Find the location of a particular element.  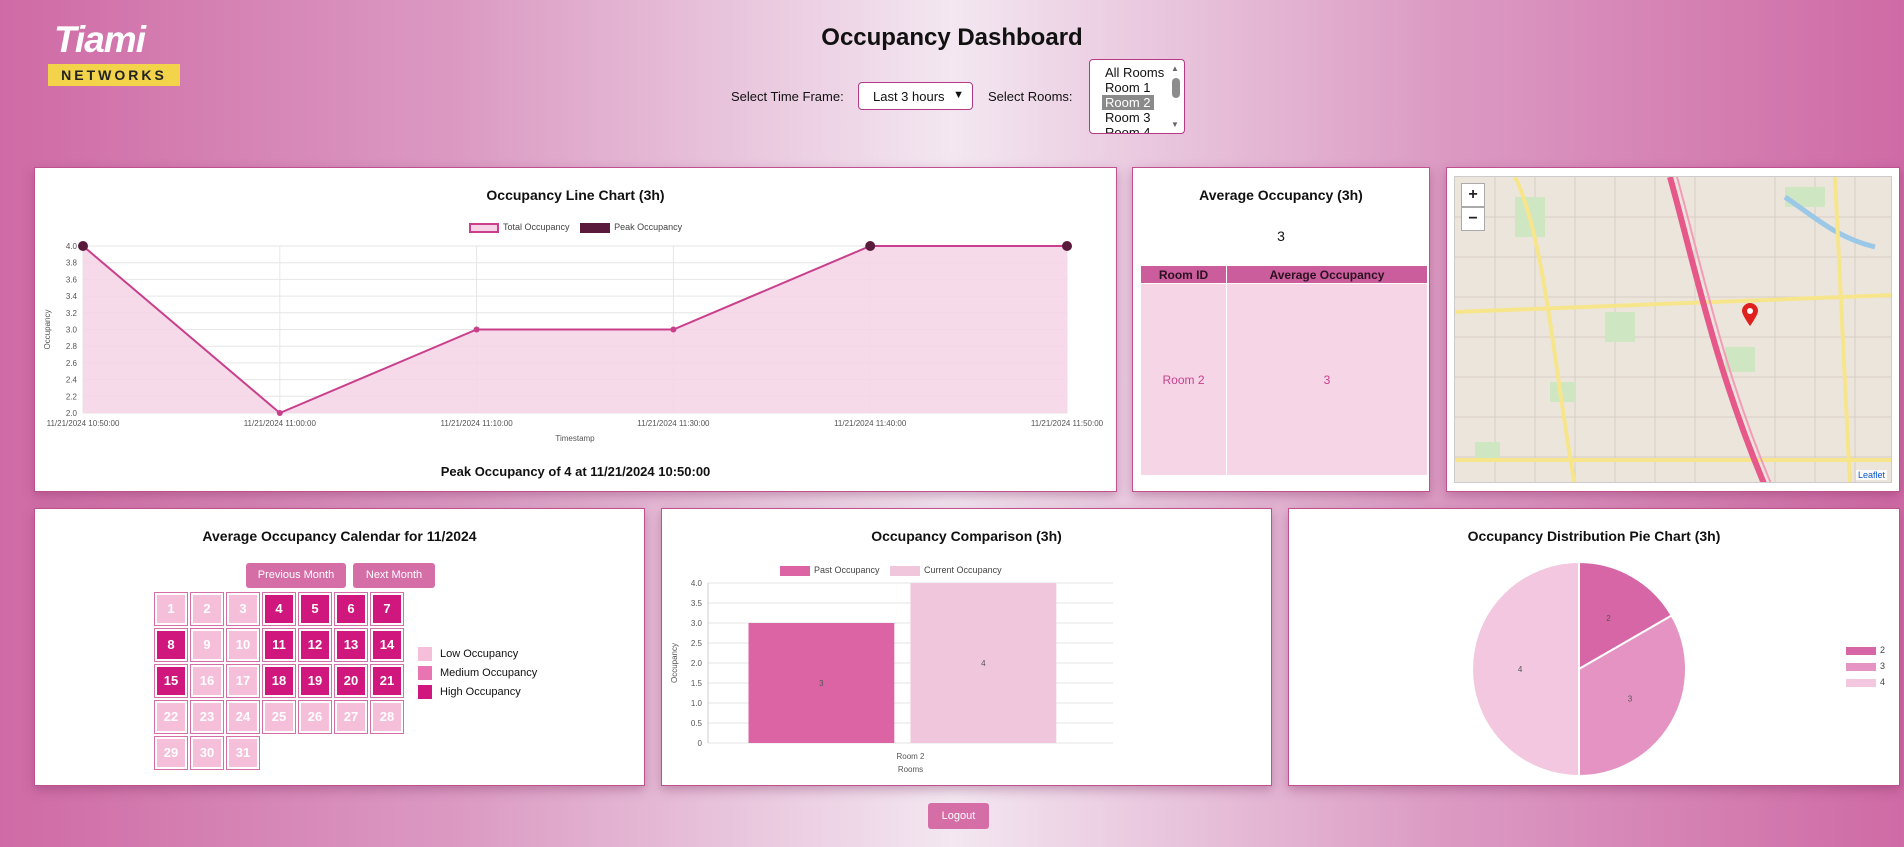

x-tick-label: 11/21/2024 11:30:00 is located at coordinates (673, 423).